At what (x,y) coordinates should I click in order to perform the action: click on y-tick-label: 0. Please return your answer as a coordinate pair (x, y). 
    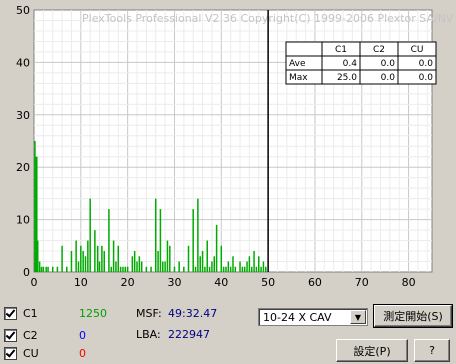
    Looking at the image, I should click on (26, 272).